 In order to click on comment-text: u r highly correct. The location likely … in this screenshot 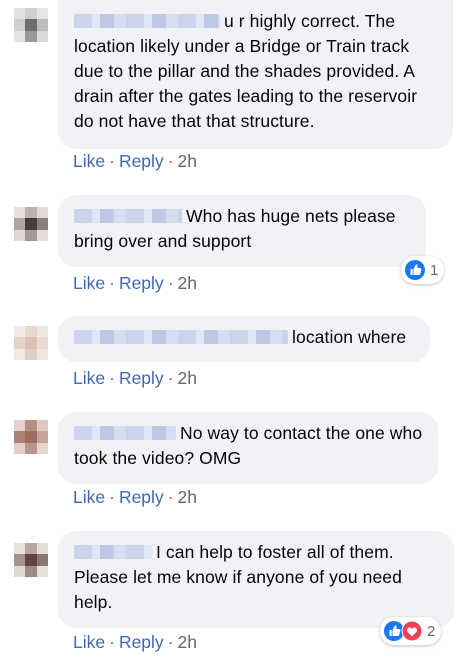, I will do `click(246, 71)`.